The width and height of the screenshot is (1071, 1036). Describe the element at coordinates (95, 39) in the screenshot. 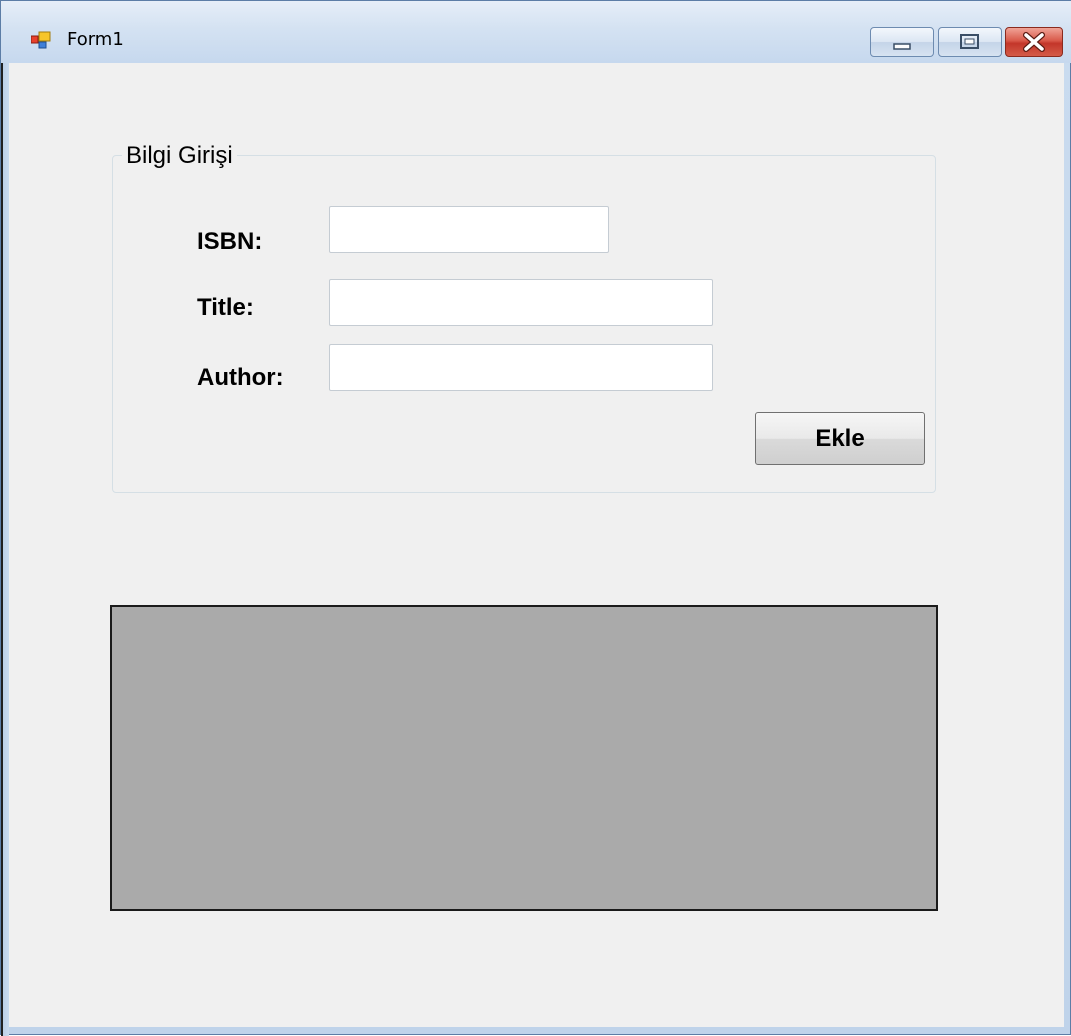

I see `window-title: Form1` at that location.